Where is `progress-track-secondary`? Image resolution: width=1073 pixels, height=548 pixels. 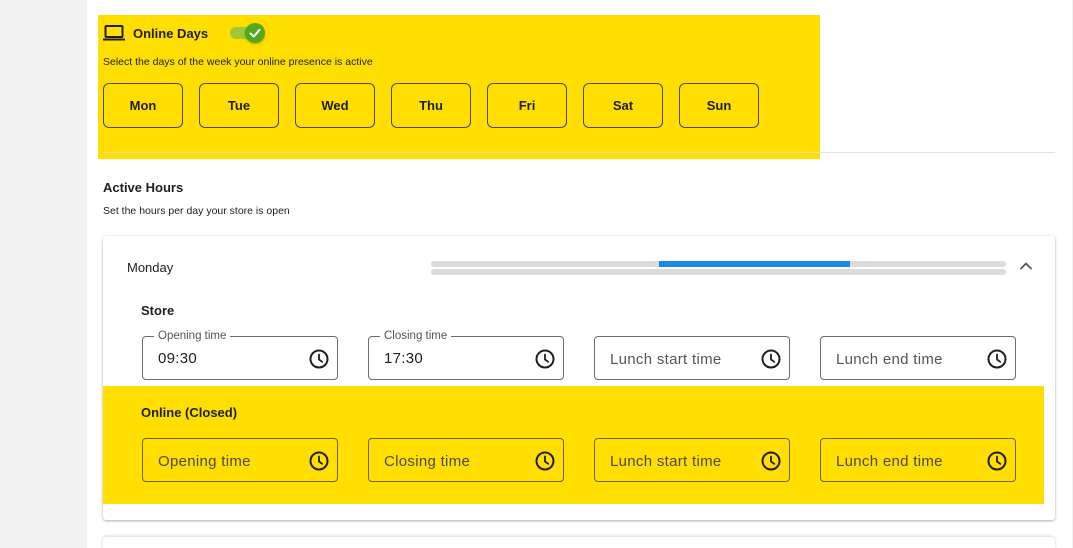 progress-track-secondary is located at coordinates (718, 272).